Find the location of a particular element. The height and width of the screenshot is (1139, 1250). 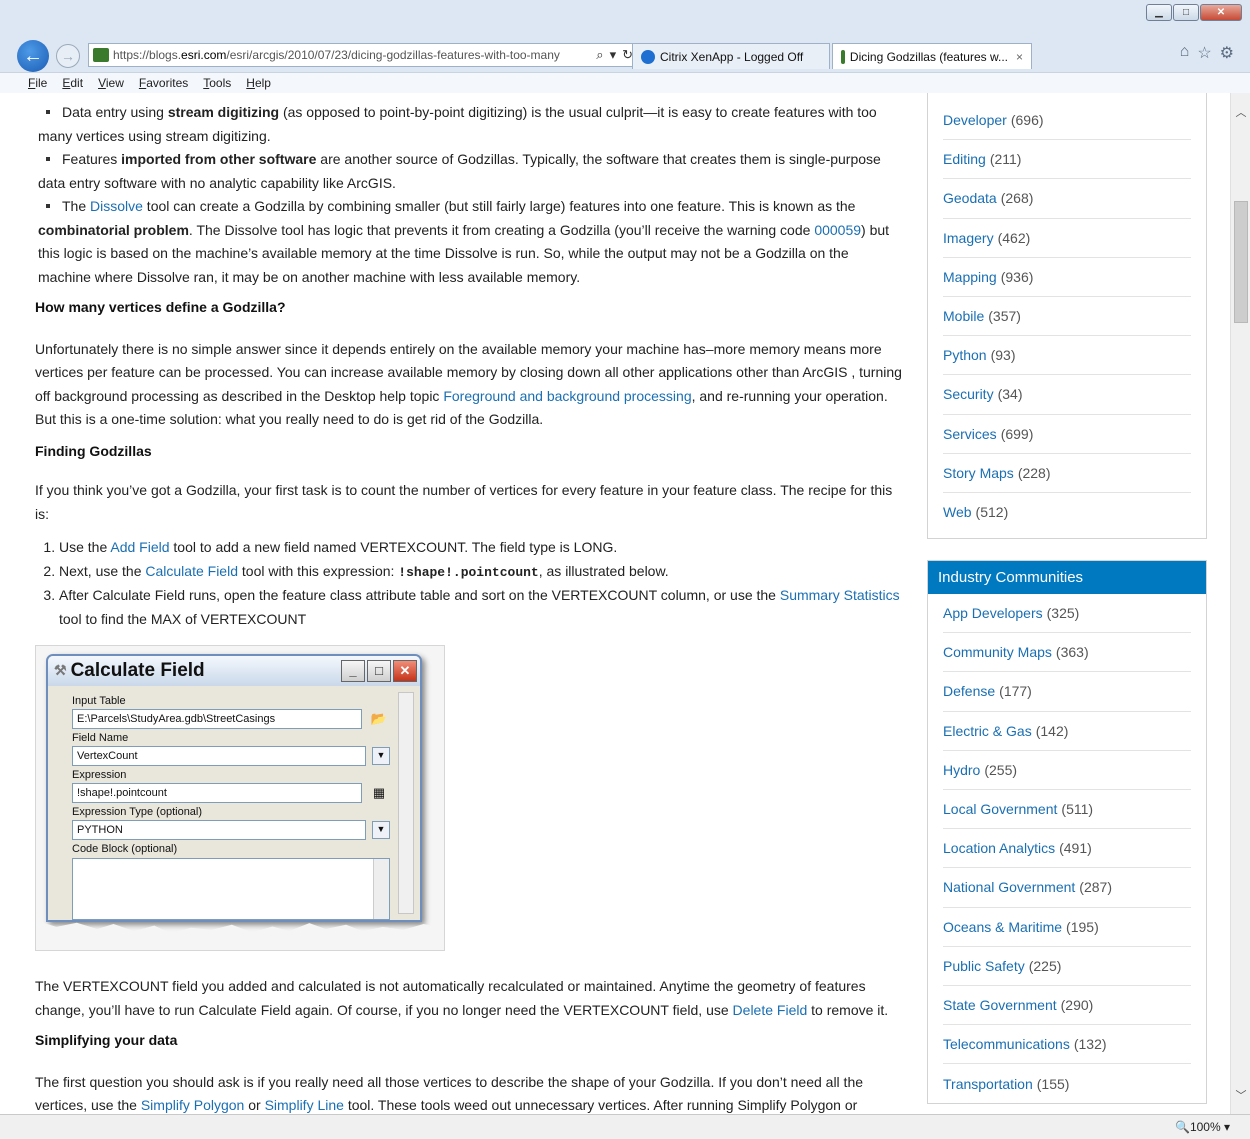

sidebar-item-mapping: Mapping (936) is located at coordinates (1067, 277).